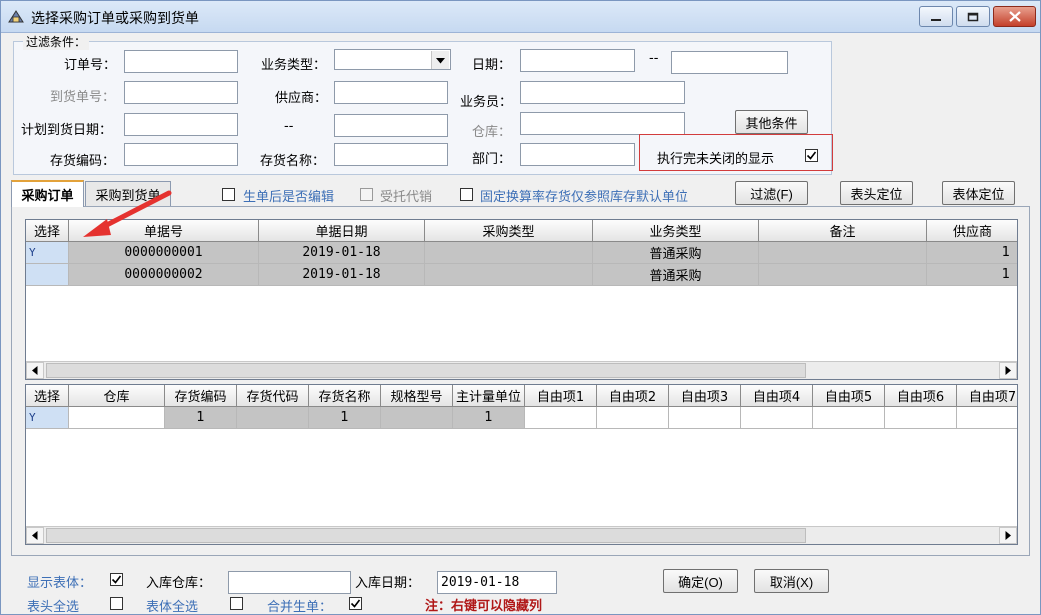 This screenshot has height=615, width=1041. What do you see at coordinates (181, 124) in the screenshot?
I see `plan-date-input` at bounding box center [181, 124].